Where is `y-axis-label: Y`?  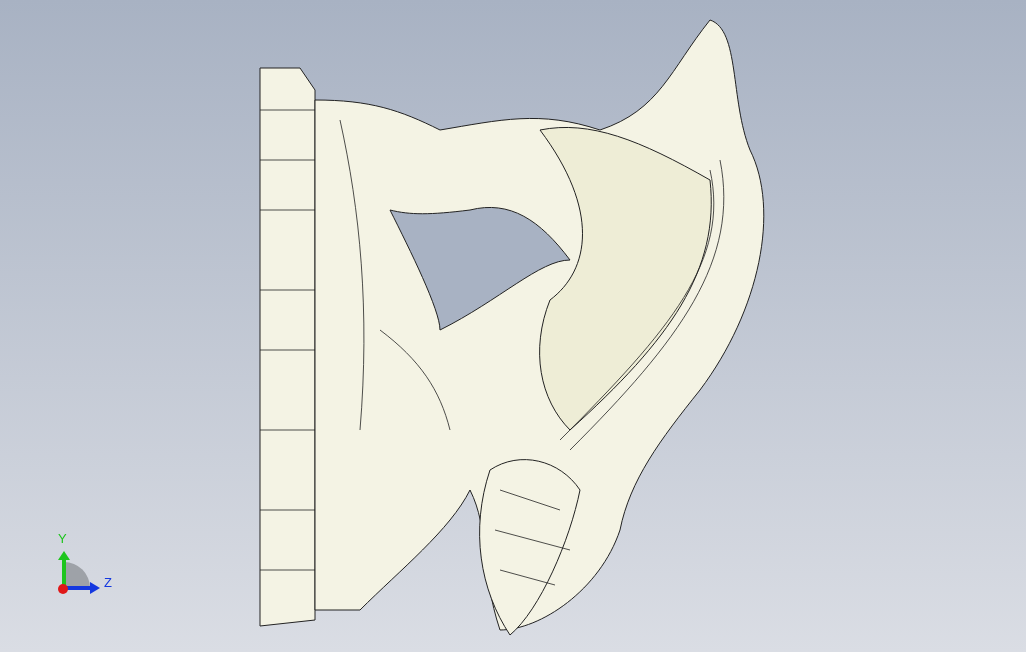
y-axis-label: Y is located at coordinates (62, 538).